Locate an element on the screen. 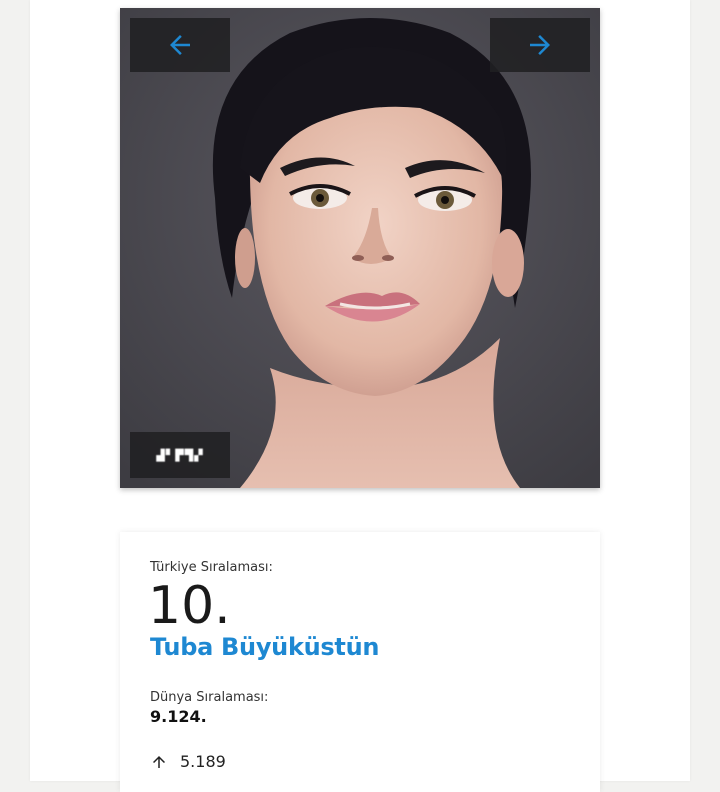  photo-credit-badge: ▟▘▛▜▞ is located at coordinates (180, 455).